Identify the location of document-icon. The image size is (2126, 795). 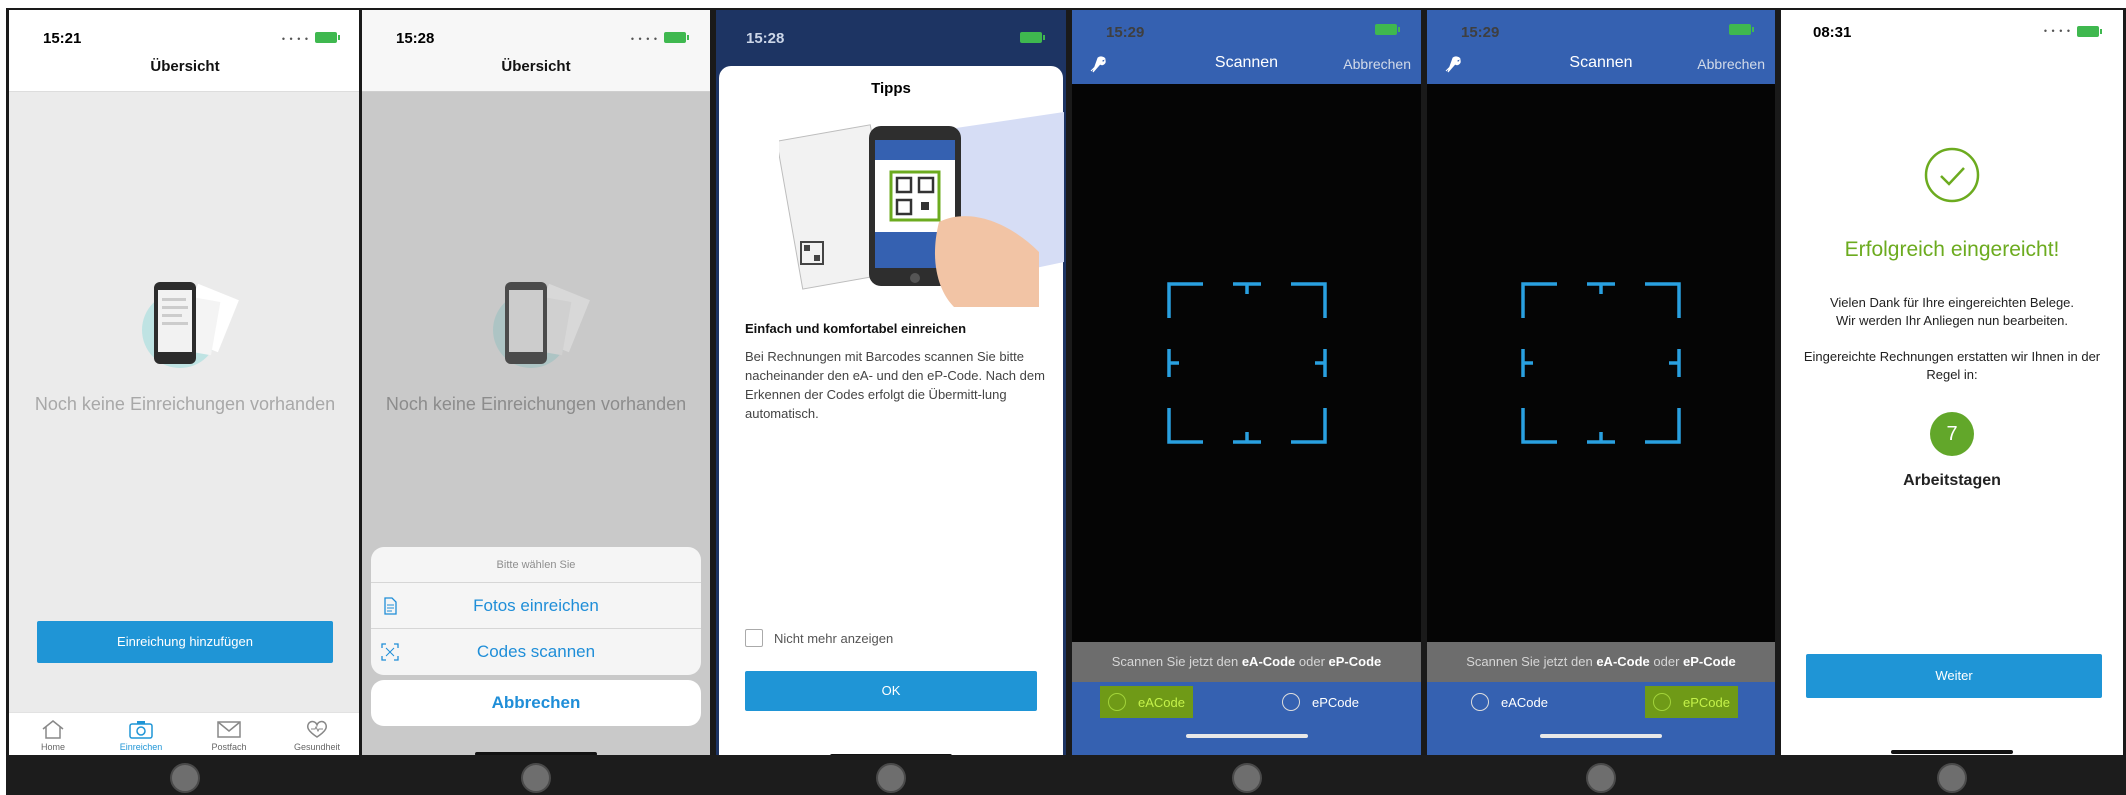
(390, 606).